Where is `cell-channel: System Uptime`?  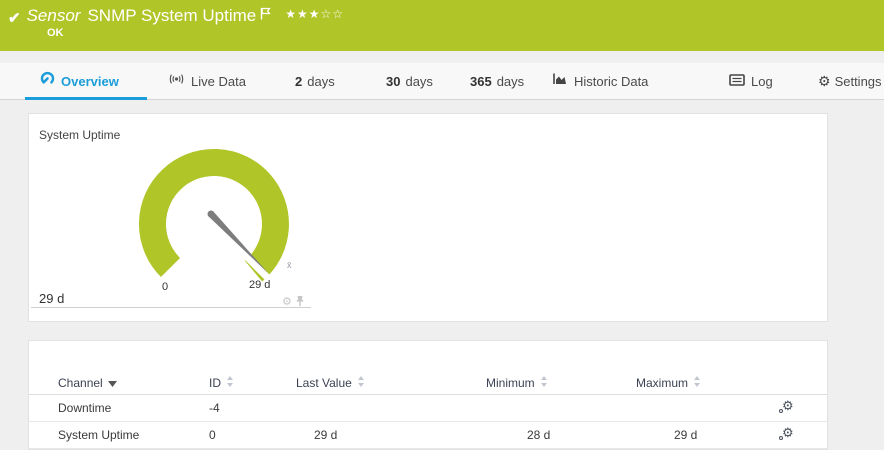
cell-channel: System Uptime is located at coordinates (133, 435).